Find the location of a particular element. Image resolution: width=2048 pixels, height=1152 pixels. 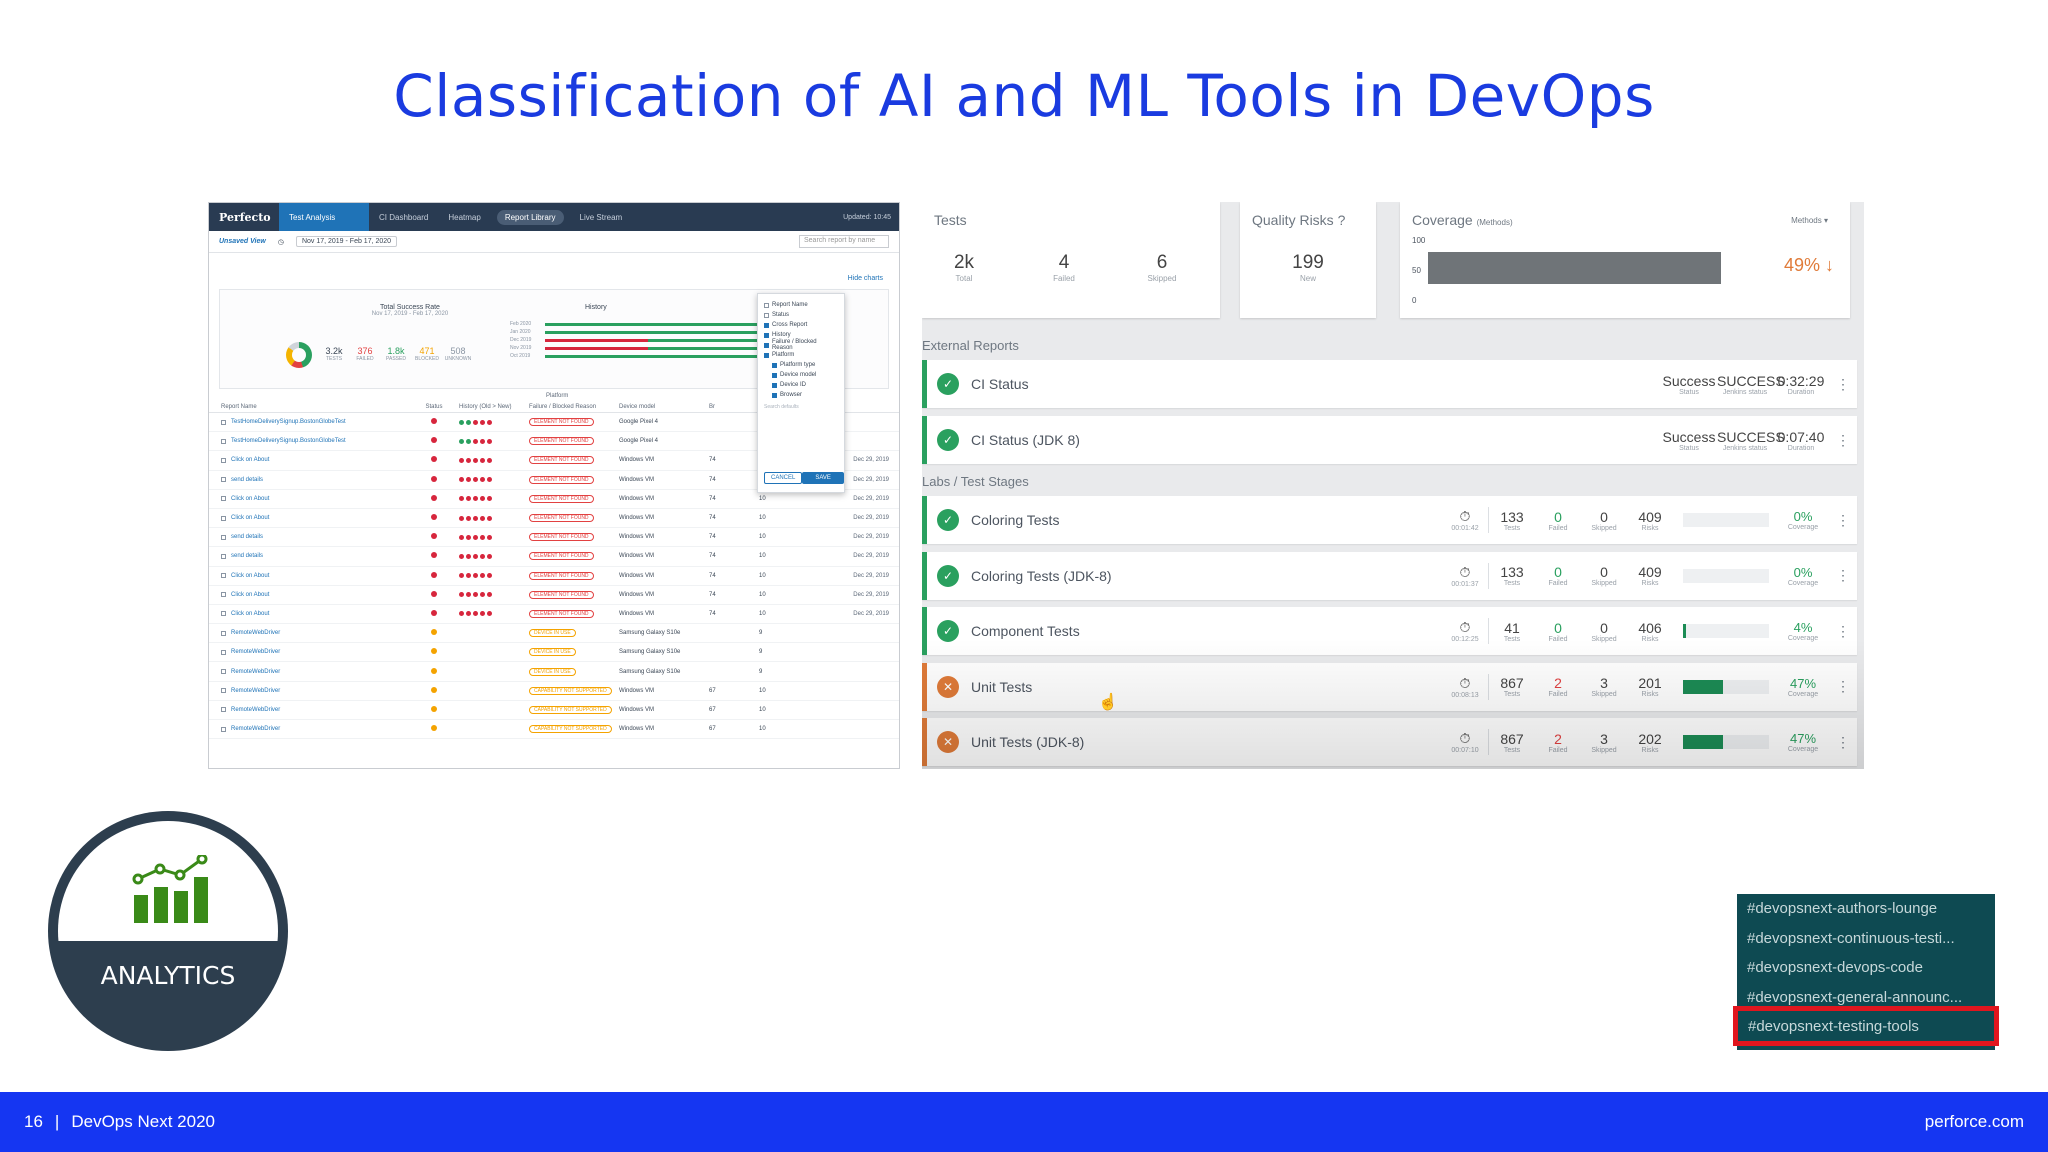

site-link: perforce.com is located at coordinates (1974, 1122).